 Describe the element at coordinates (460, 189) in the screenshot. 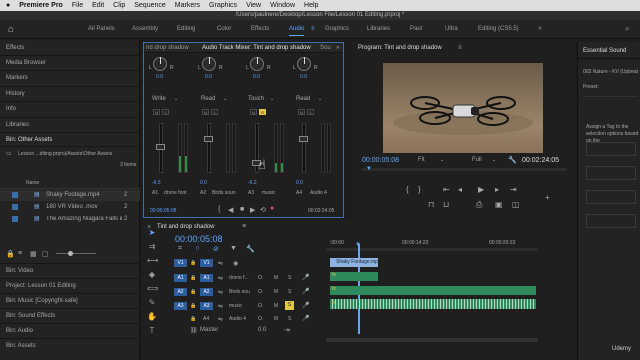

I see `step-back-icon: ◂` at that location.